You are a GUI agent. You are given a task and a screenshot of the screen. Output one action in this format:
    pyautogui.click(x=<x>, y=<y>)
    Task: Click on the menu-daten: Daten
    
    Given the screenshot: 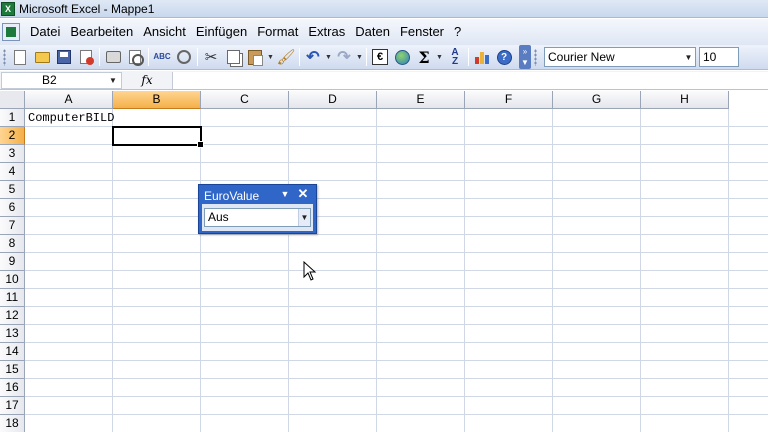 What is the action you would take?
    pyautogui.click(x=375, y=32)
    